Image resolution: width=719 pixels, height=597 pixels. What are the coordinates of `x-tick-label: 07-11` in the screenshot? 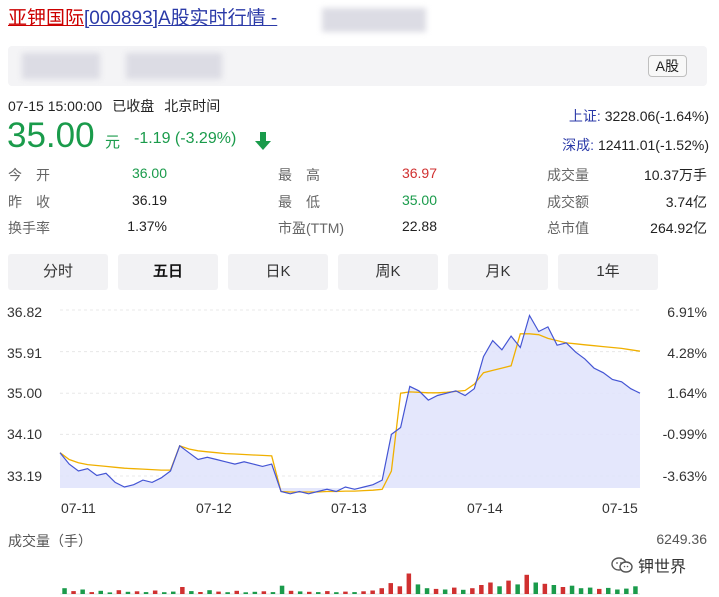 It's located at (78, 508).